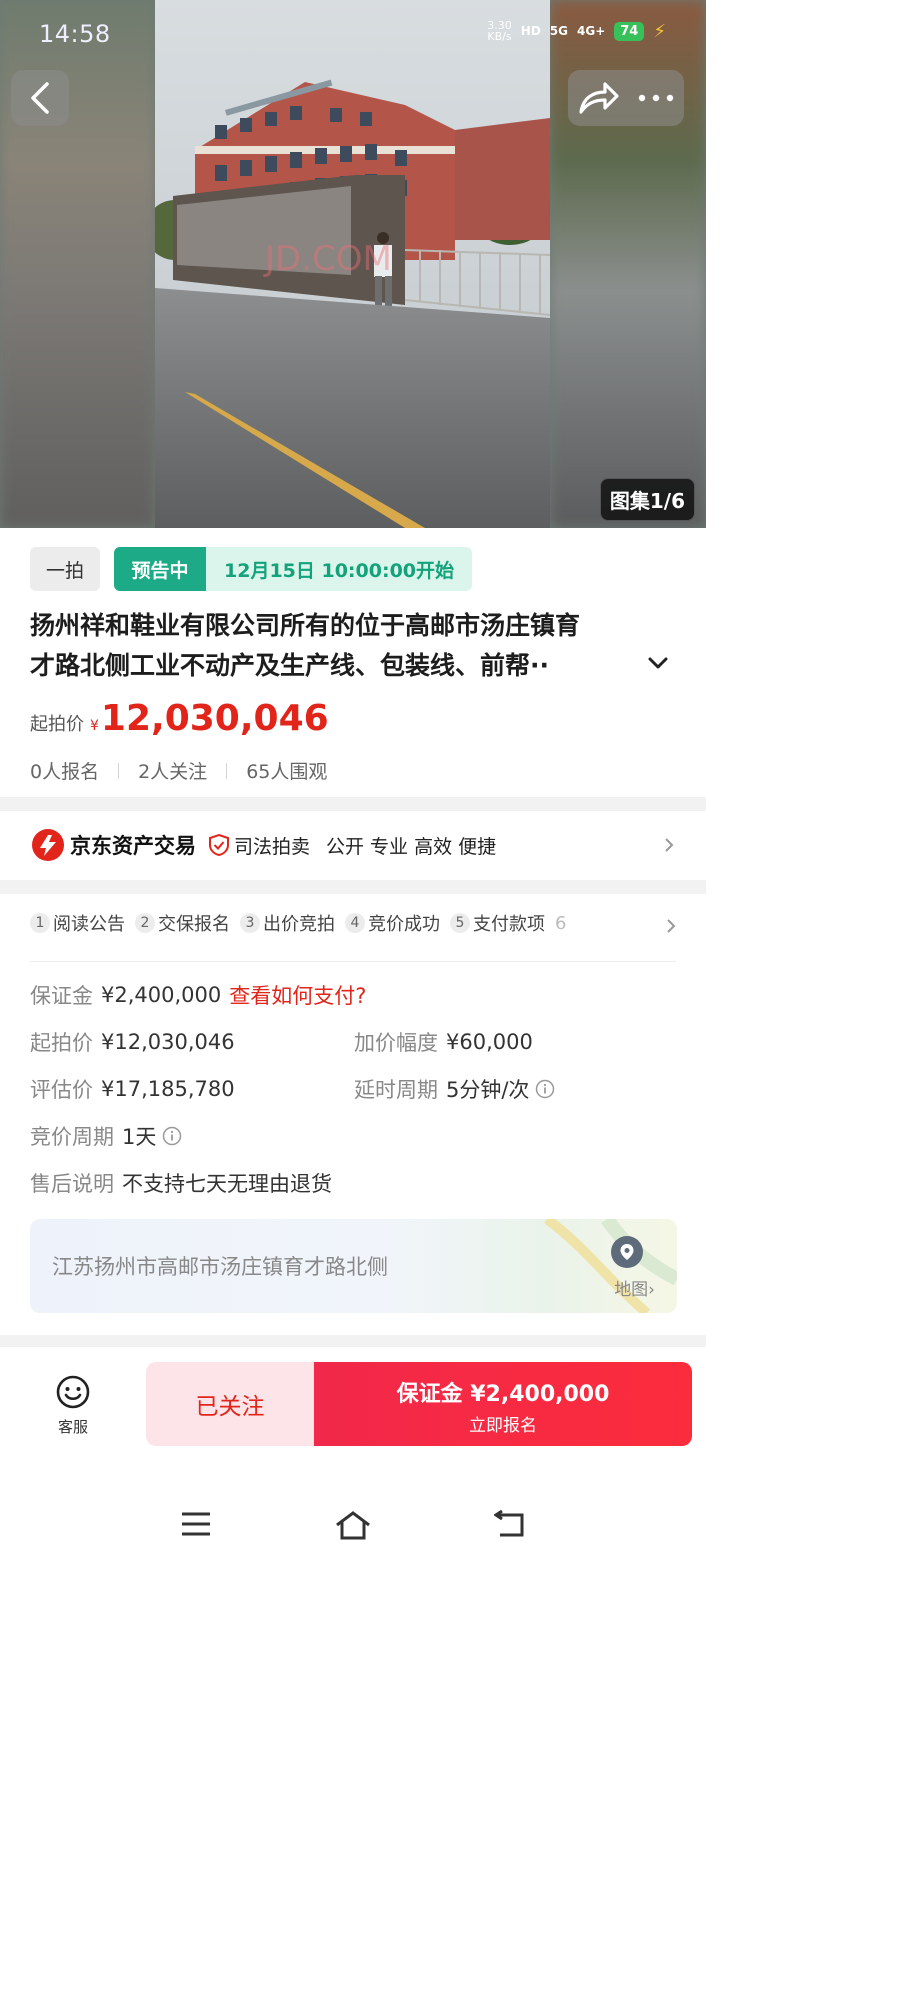  I want to click on auction-stats: 0人报名 2人关注 65人围观, so click(178, 770).